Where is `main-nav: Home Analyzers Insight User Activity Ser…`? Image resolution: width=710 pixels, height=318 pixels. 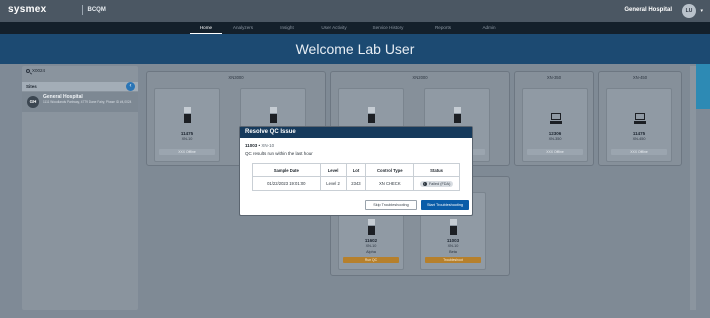
main-nav: Home Analyzers Insight User Activity Ser… is located at coordinates (355, 28).